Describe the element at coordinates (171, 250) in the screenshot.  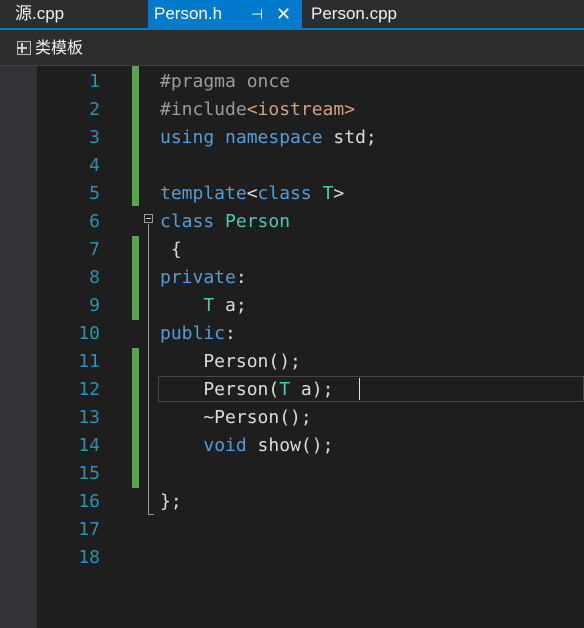
I see `code-line-7: {` at that location.